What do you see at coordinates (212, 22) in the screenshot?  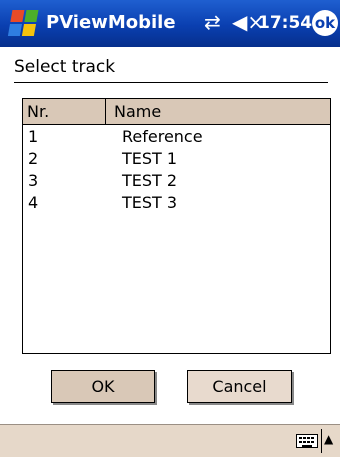 I see `connectivity-icon: ⇄` at bounding box center [212, 22].